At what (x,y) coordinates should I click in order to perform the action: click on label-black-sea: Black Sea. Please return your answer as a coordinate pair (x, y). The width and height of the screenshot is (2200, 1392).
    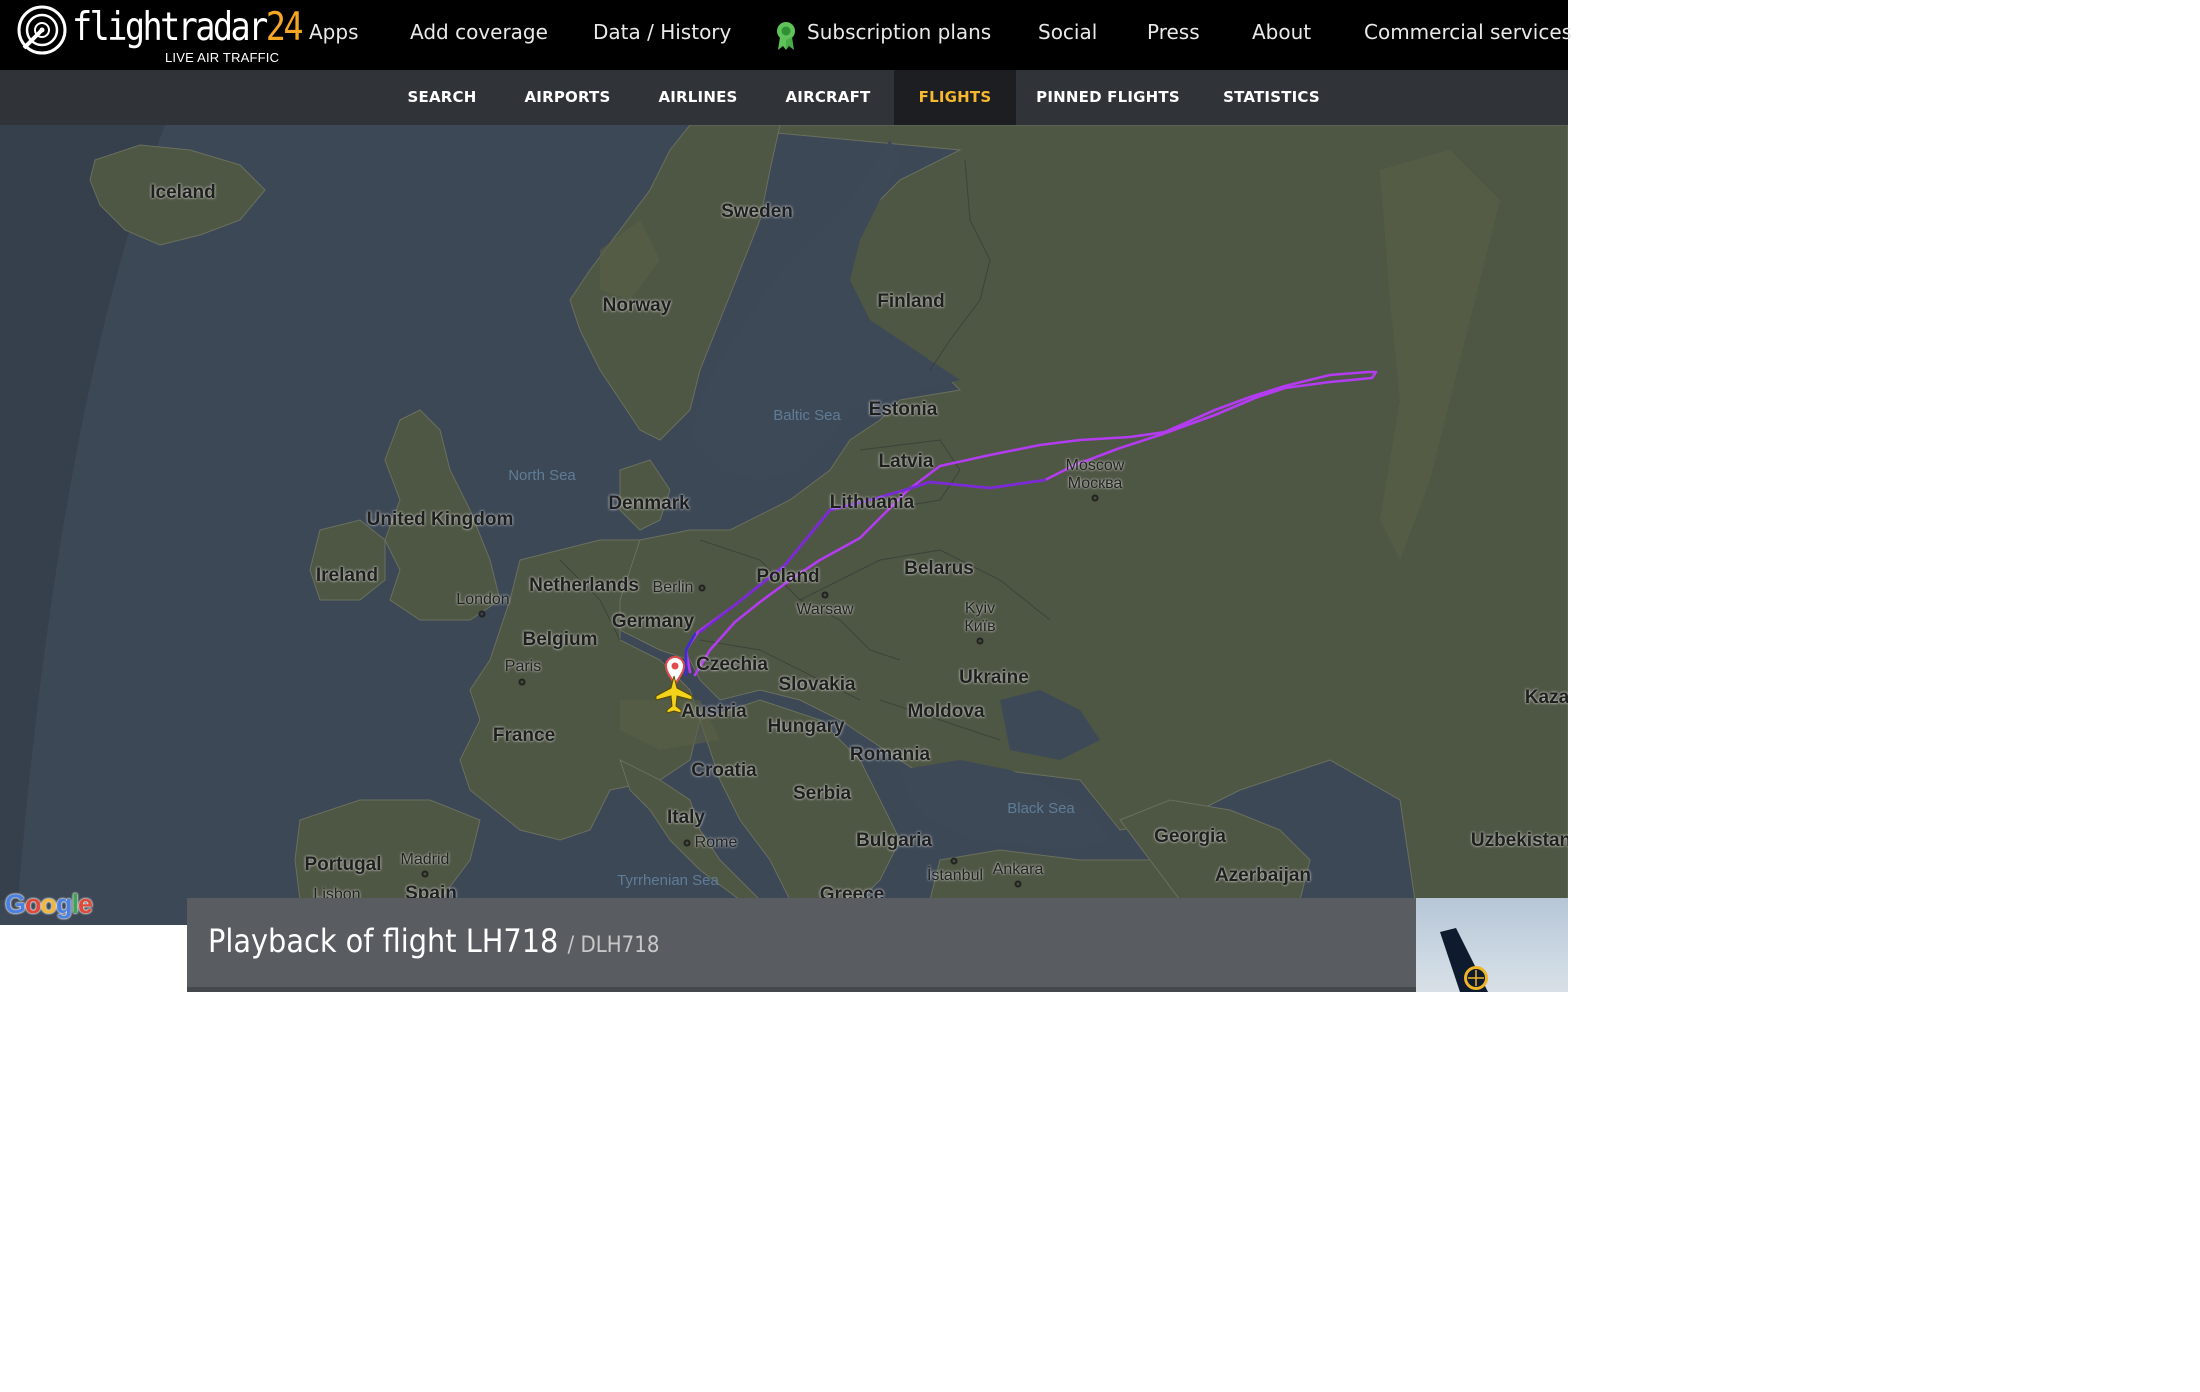
    Looking at the image, I should click on (1041, 808).